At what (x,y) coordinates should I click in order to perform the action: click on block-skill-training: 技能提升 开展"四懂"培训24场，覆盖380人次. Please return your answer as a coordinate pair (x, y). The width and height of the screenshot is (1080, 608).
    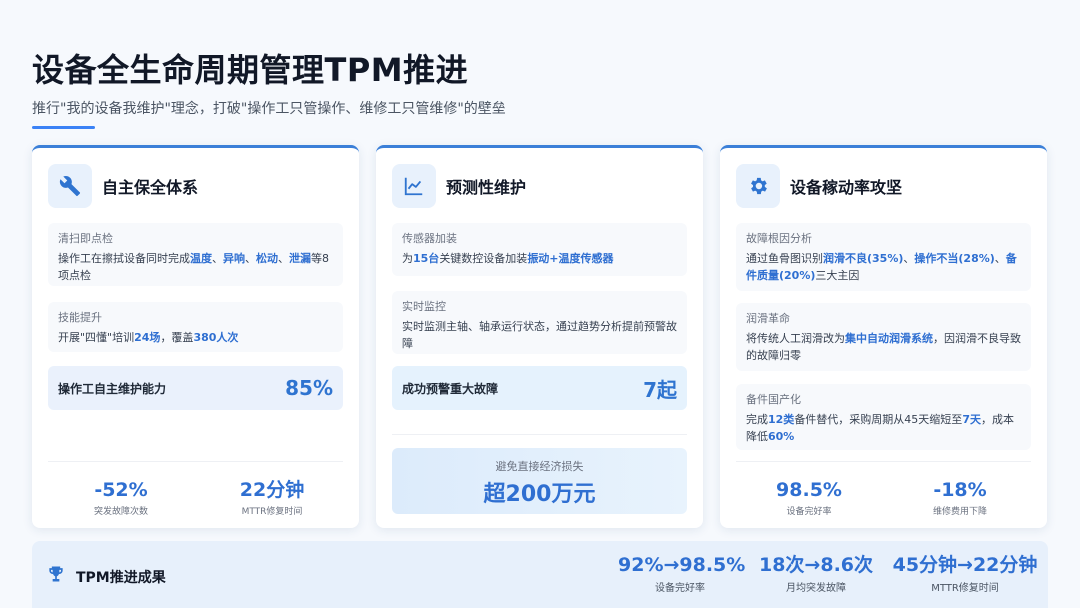
    Looking at the image, I should click on (195, 327).